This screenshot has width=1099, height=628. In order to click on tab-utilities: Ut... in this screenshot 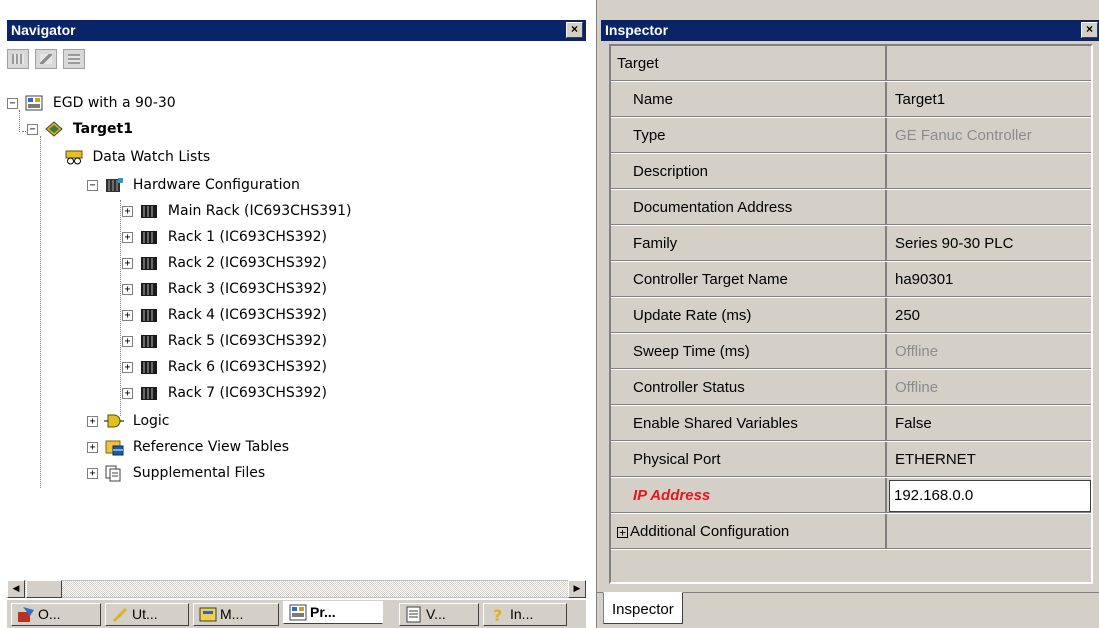, I will do `click(147, 614)`.